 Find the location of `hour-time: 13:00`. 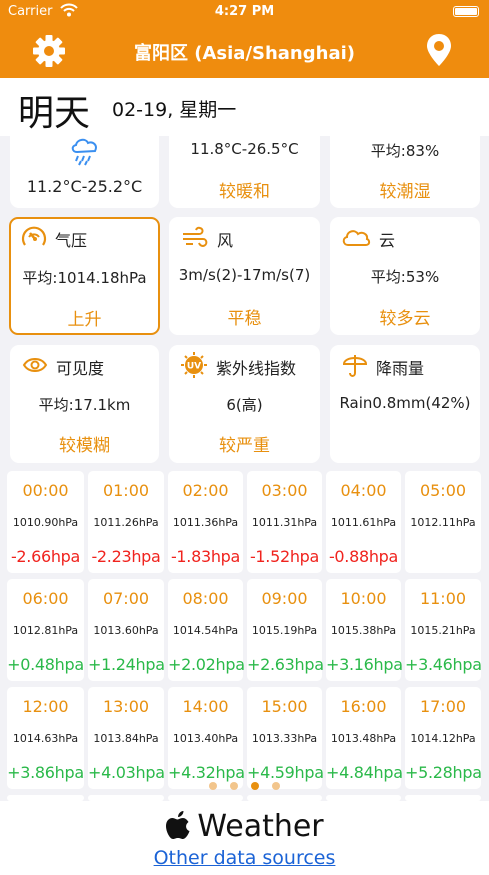

hour-time: 13:00 is located at coordinates (126, 706).